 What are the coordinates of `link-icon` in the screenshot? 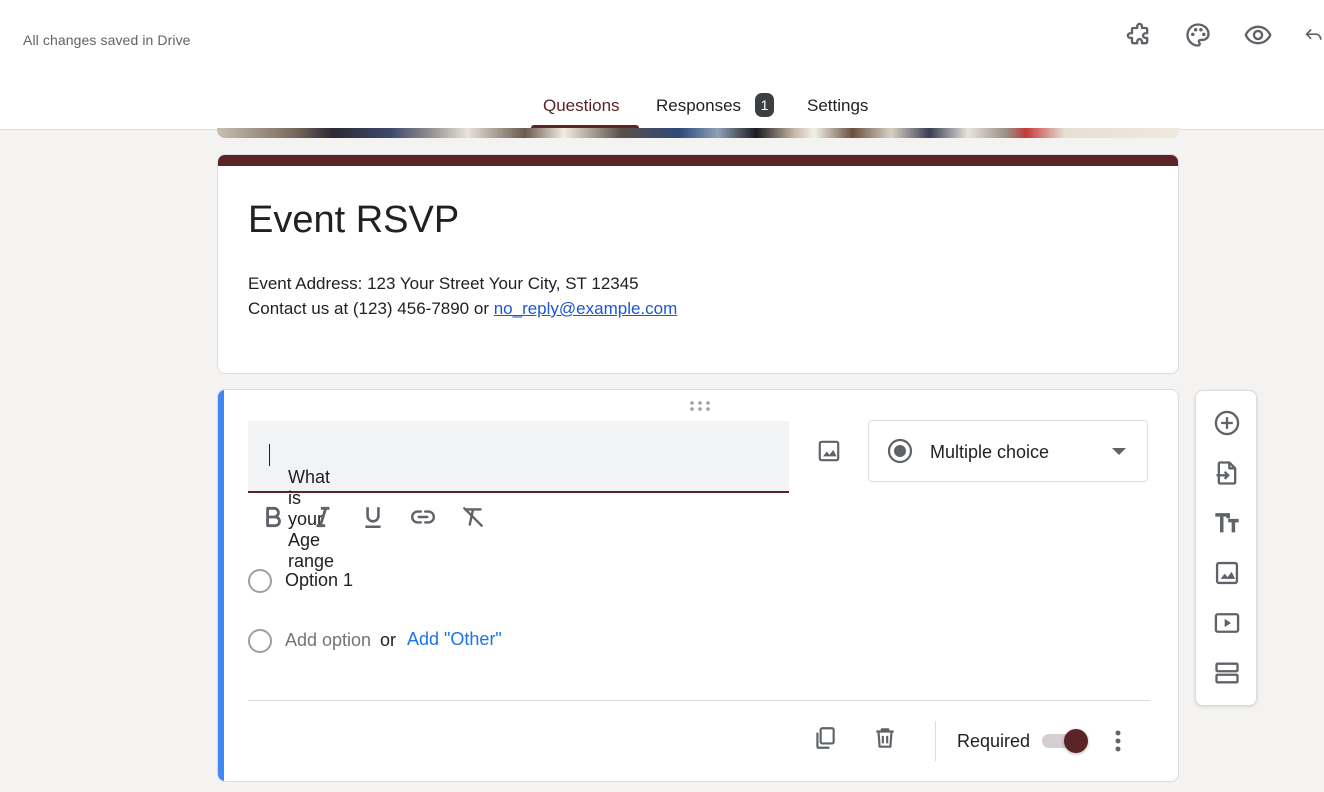 It's located at (423, 517).